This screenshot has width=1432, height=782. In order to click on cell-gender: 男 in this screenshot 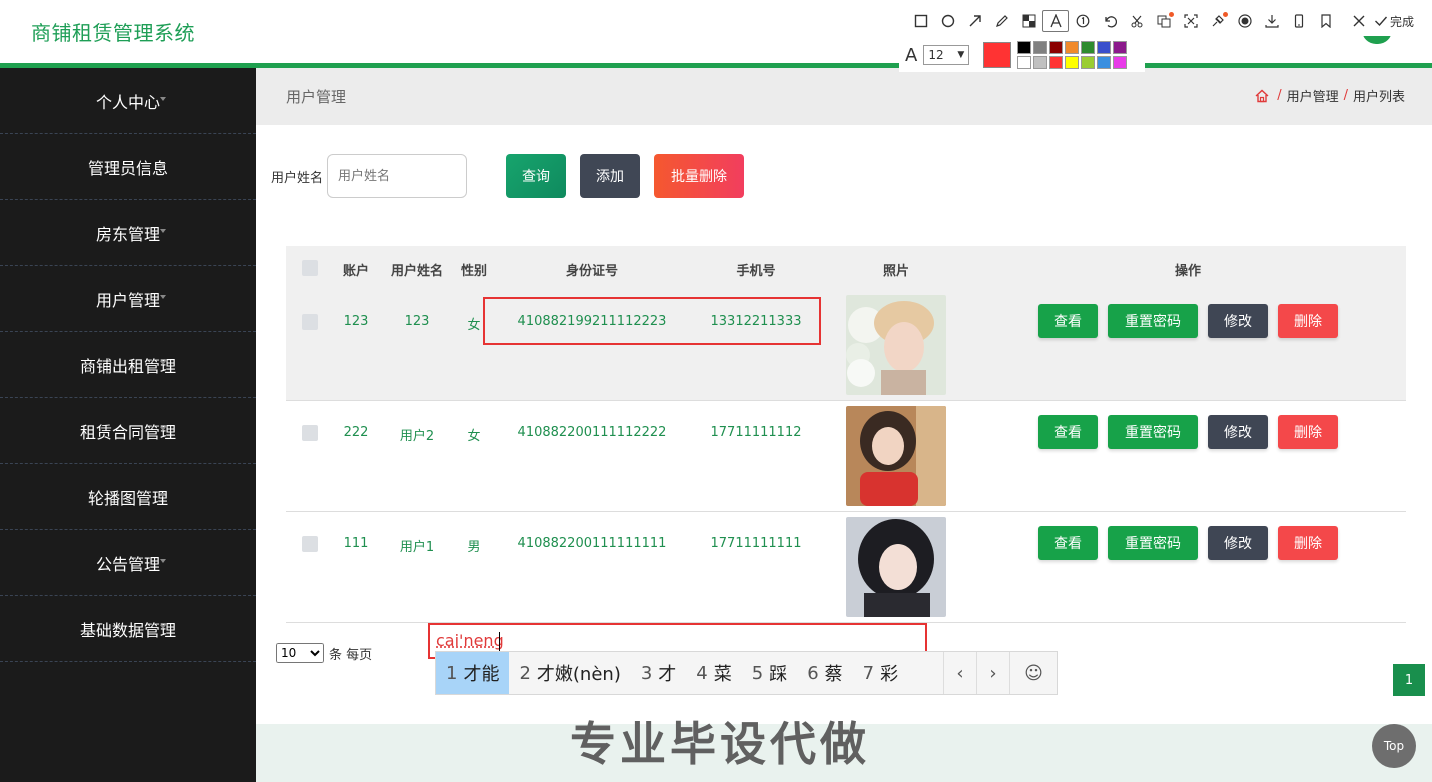, I will do `click(474, 547)`.